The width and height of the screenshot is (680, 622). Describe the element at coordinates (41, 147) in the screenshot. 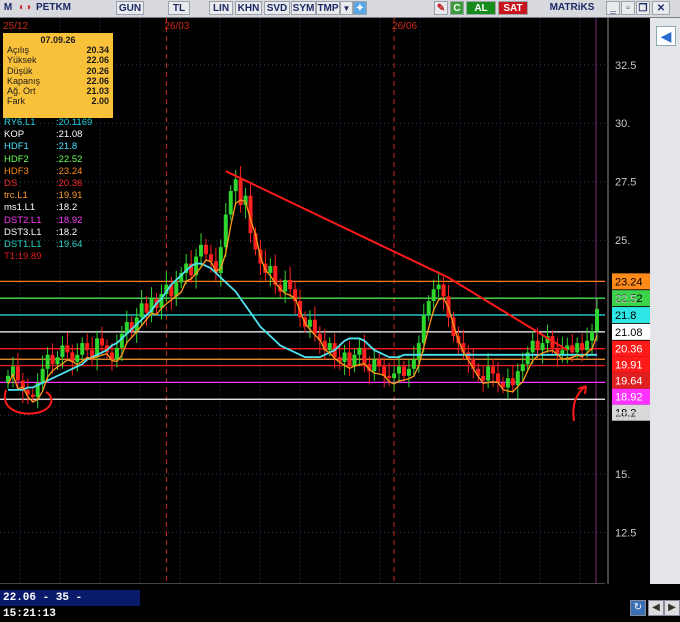

I see `legend-item: HDF1:21.8` at that location.